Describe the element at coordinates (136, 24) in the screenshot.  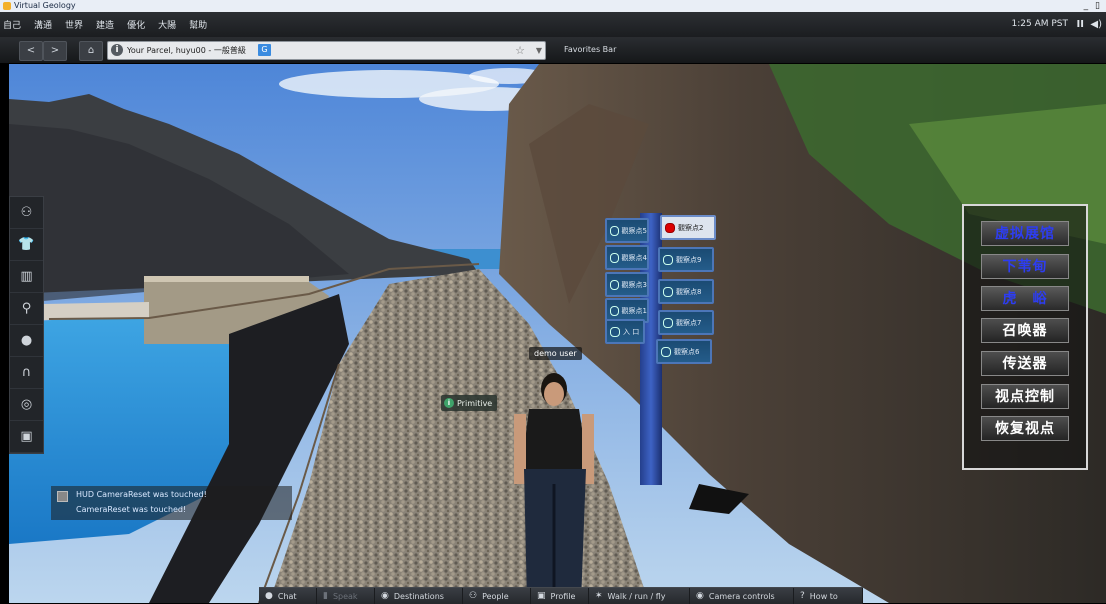
I see `menu-advanced: 優化` at that location.